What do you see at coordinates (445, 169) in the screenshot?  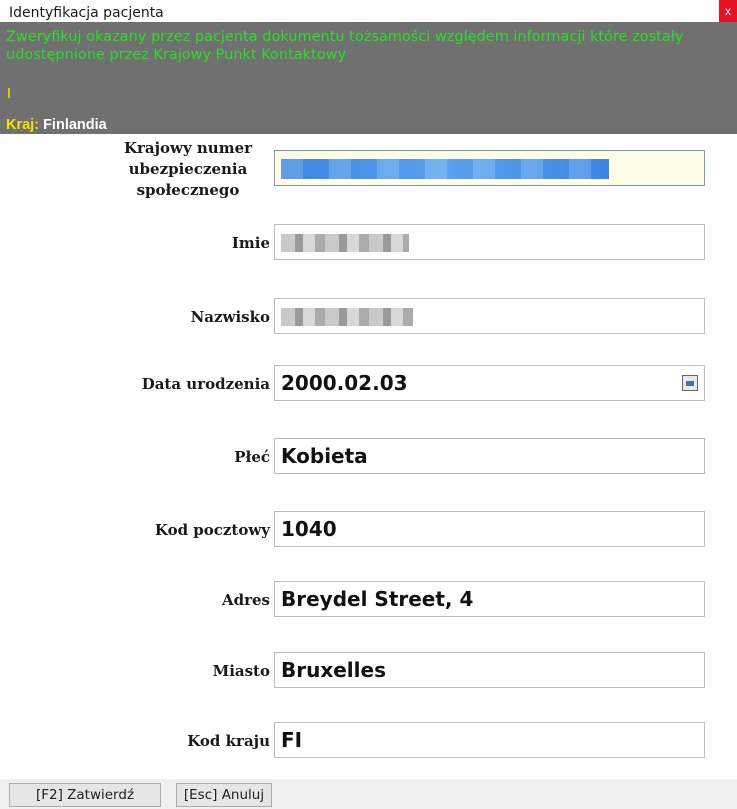 I see `masked-insurance-number` at bounding box center [445, 169].